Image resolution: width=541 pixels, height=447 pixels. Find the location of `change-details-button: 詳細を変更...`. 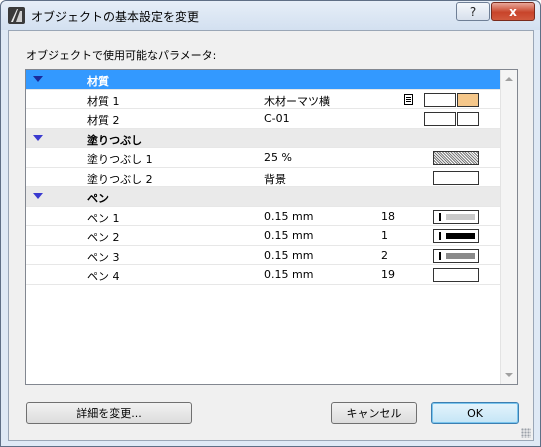

change-details-button: 詳細を変更... is located at coordinates (109, 413).